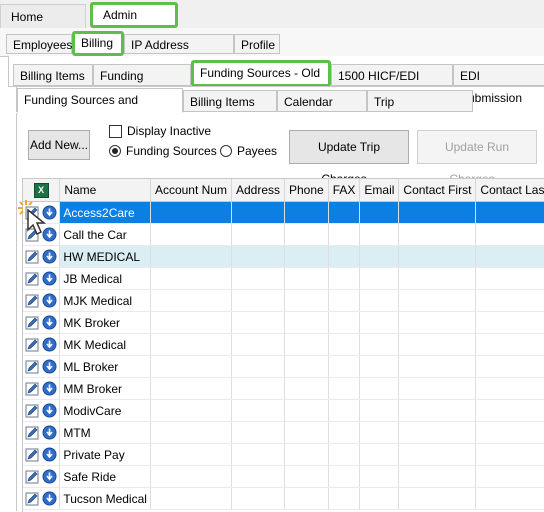 This screenshot has width=544, height=512. What do you see at coordinates (230, 110) in the screenshot?
I see `tab-billing-items-2: Billing Items (2)` at bounding box center [230, 110].